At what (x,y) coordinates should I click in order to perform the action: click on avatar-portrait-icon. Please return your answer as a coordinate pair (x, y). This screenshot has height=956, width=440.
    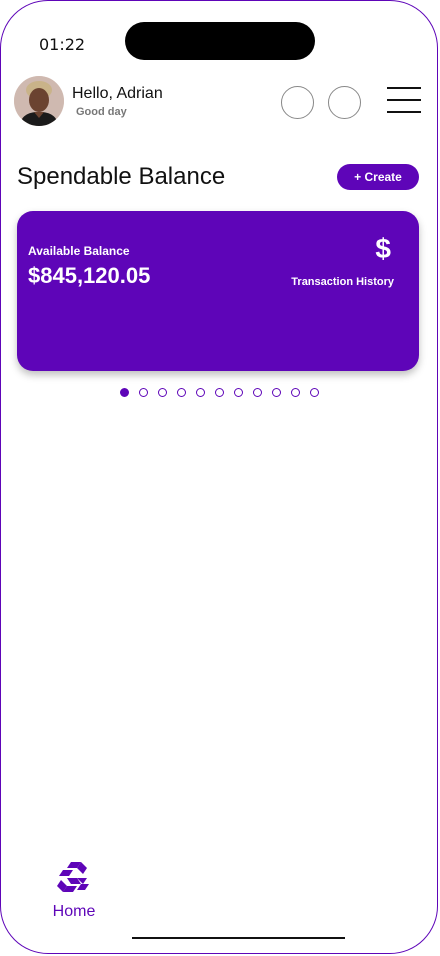
    Looking at the image, I should click on (39, 101).